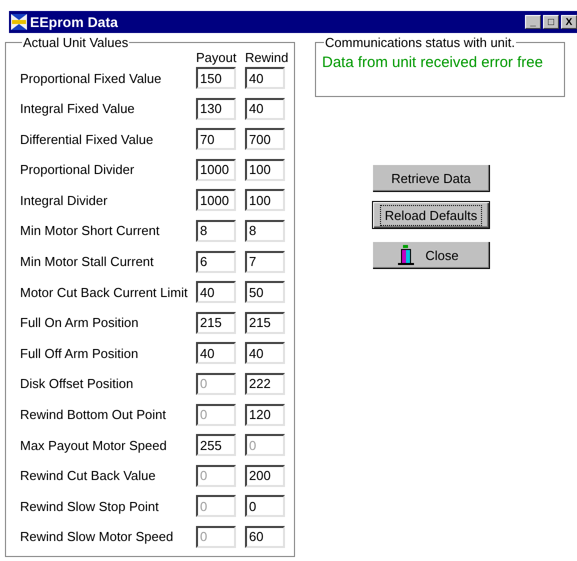 The image size is (577, 561). Describe the element at coordinates (406, 255) in the screenshot. I see `doorway-icon` at that location.